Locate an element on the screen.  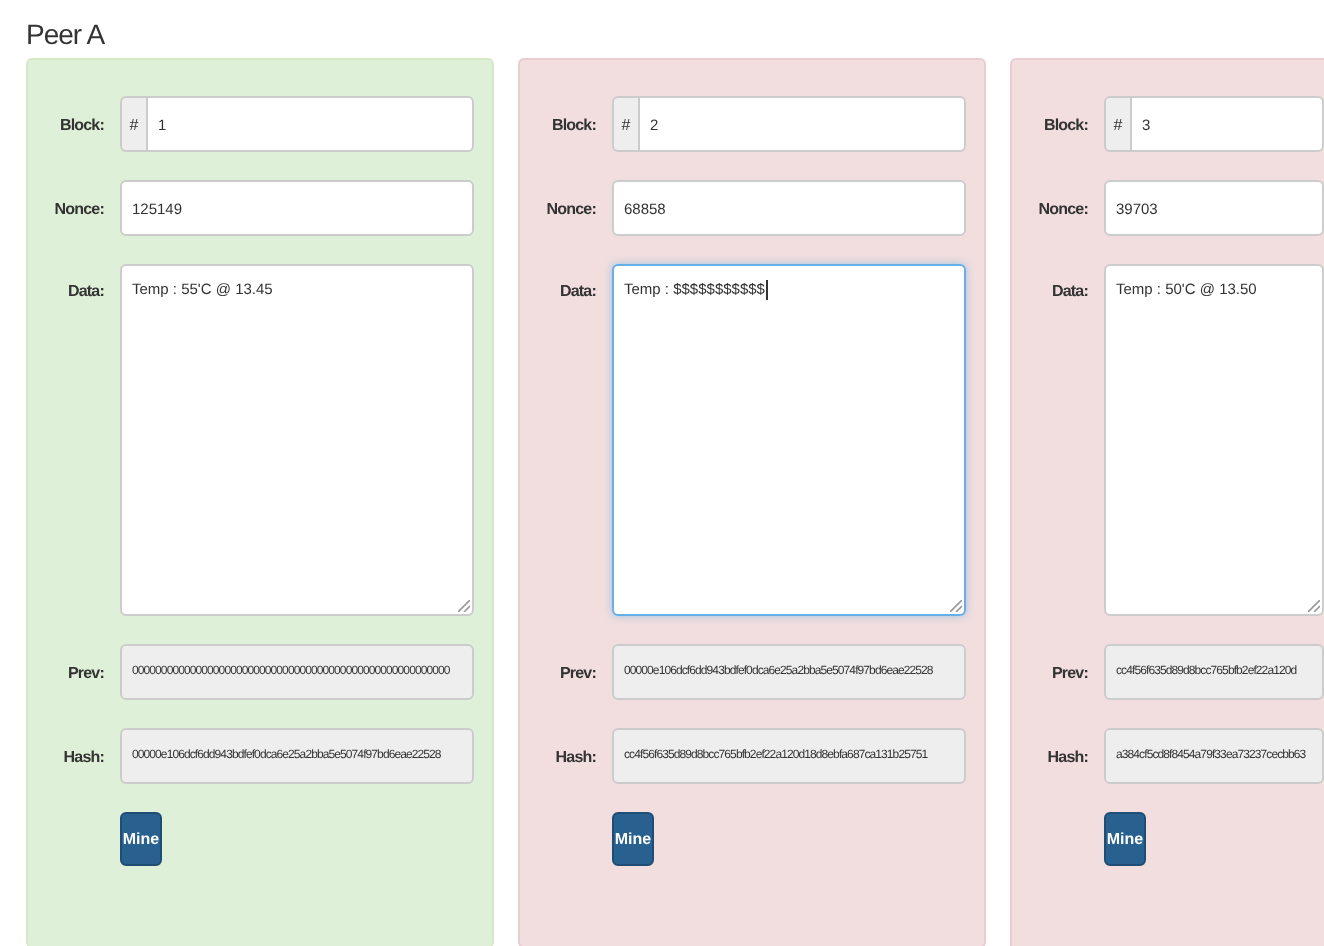
peer-title: Peer A is located at coordinates (65, 35).